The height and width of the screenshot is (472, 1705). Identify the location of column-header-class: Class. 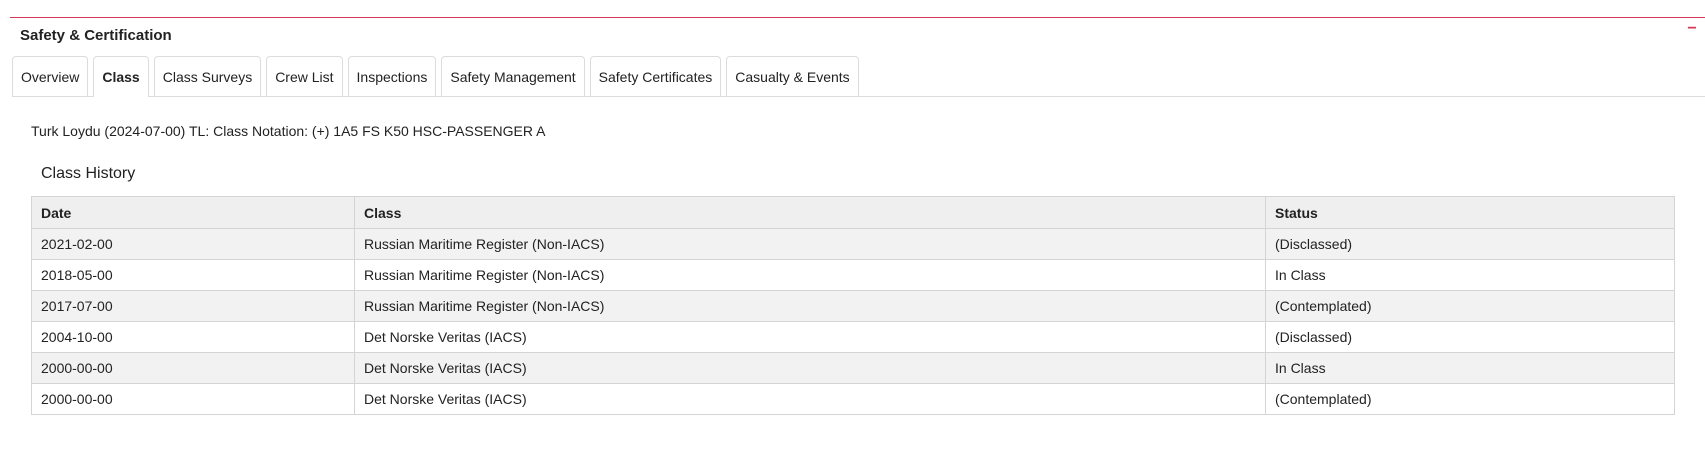
(810, 212).